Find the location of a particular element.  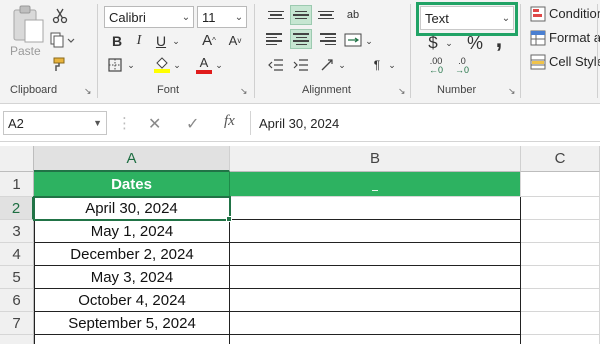

shrink-font-button: Av is located at coordinates (235, 40).